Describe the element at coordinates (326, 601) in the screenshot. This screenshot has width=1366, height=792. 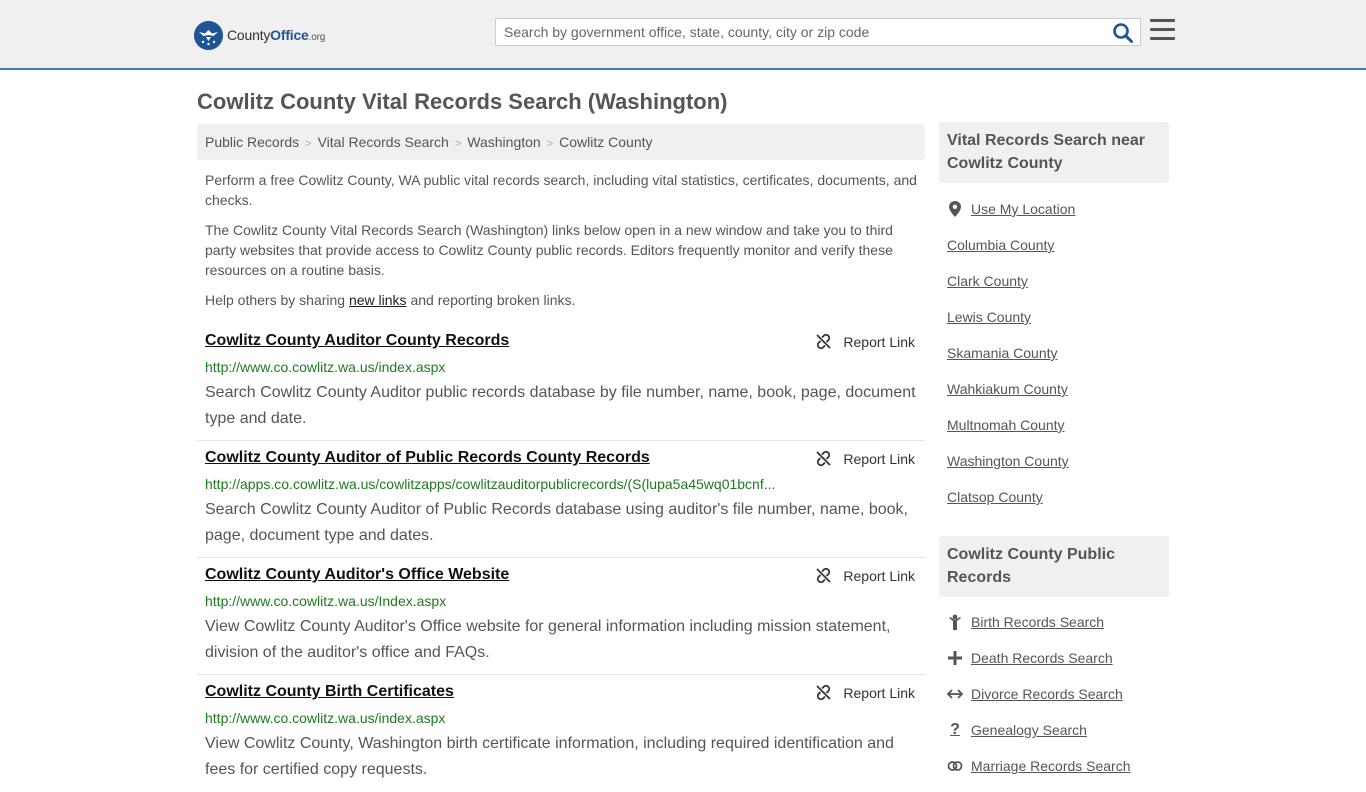
I see `result-url: http://www.co.cowlitz.wa.us/Index.aspx` at that location.